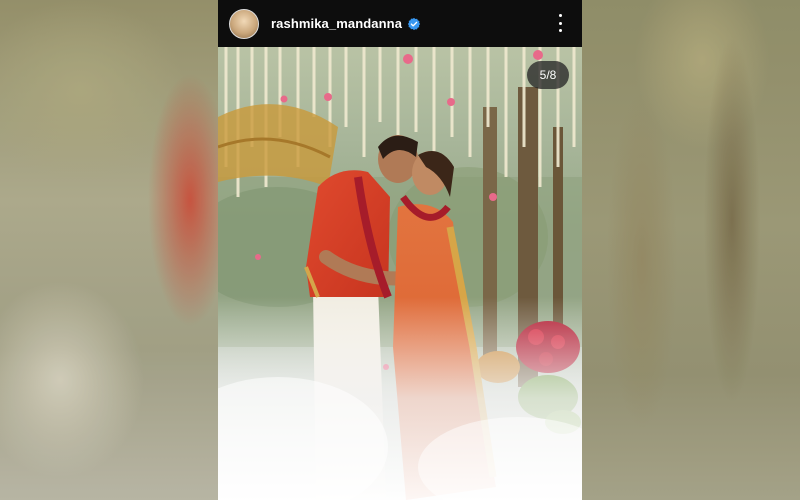 This screenshot has height=500, width=800. I want to click on more-options-icon, so click(560, 23).